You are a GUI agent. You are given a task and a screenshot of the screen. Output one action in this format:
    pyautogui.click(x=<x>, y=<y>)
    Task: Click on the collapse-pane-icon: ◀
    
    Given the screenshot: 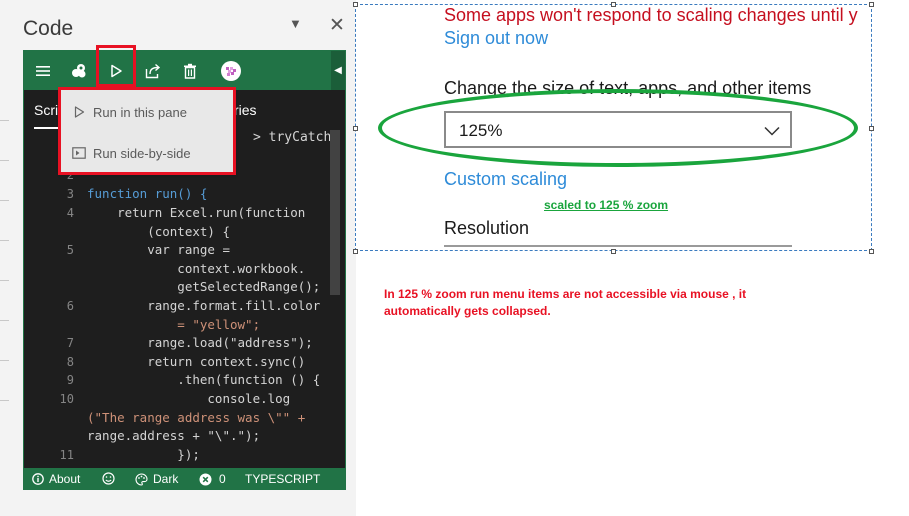 What is the action you would take?
    pyautogui.click(x=338, y=70)
    